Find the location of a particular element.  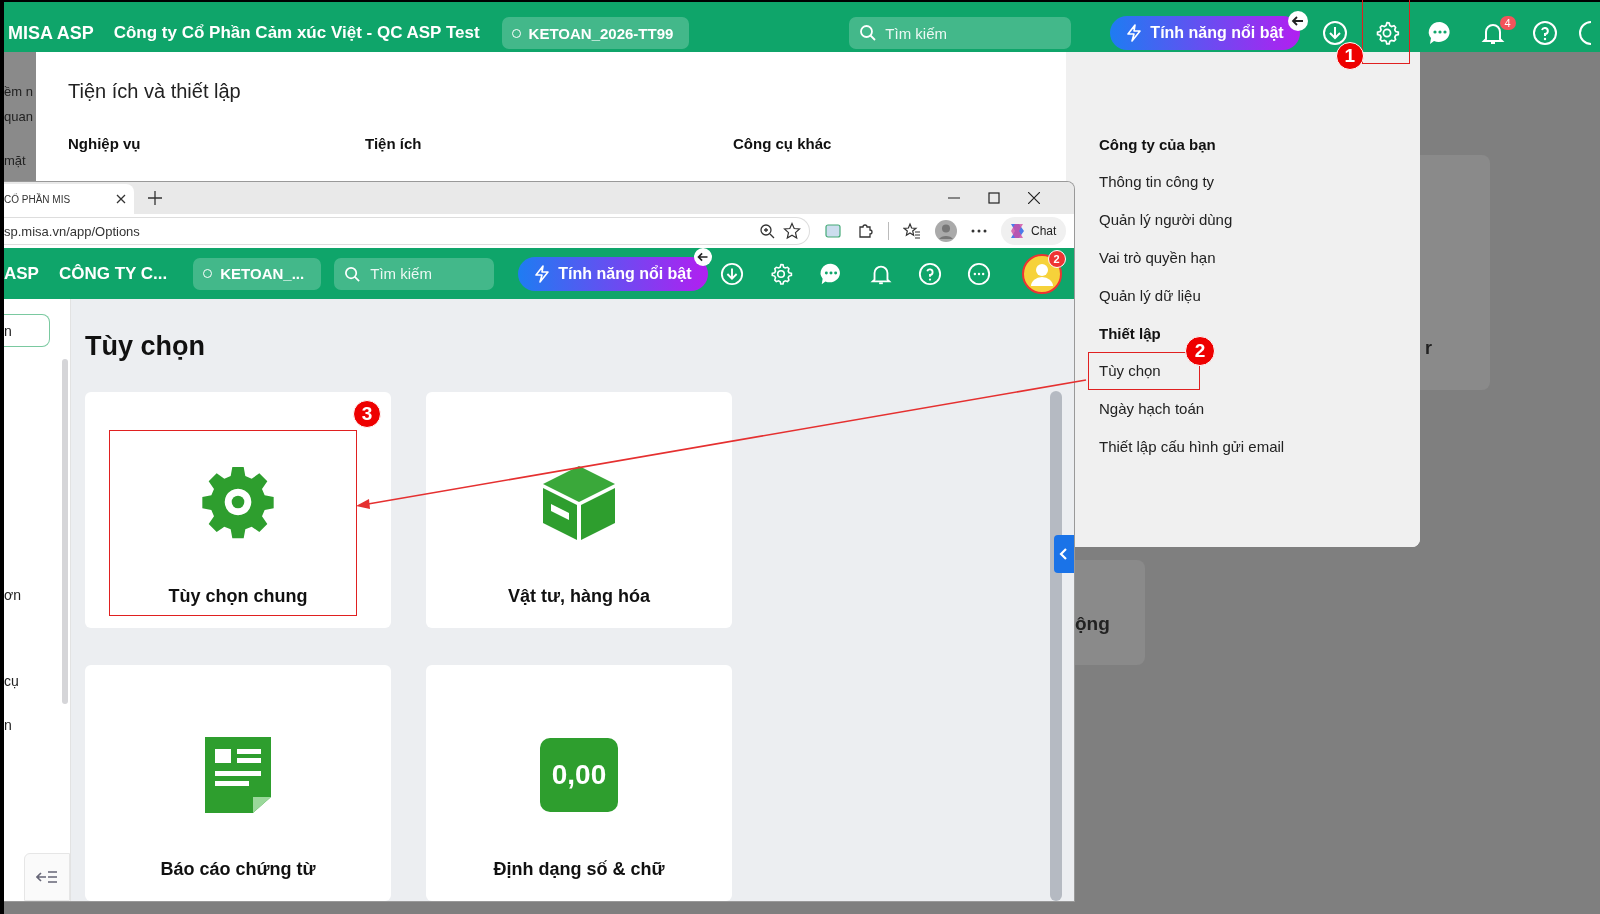

document-icon is located at coordinates (238, 775).